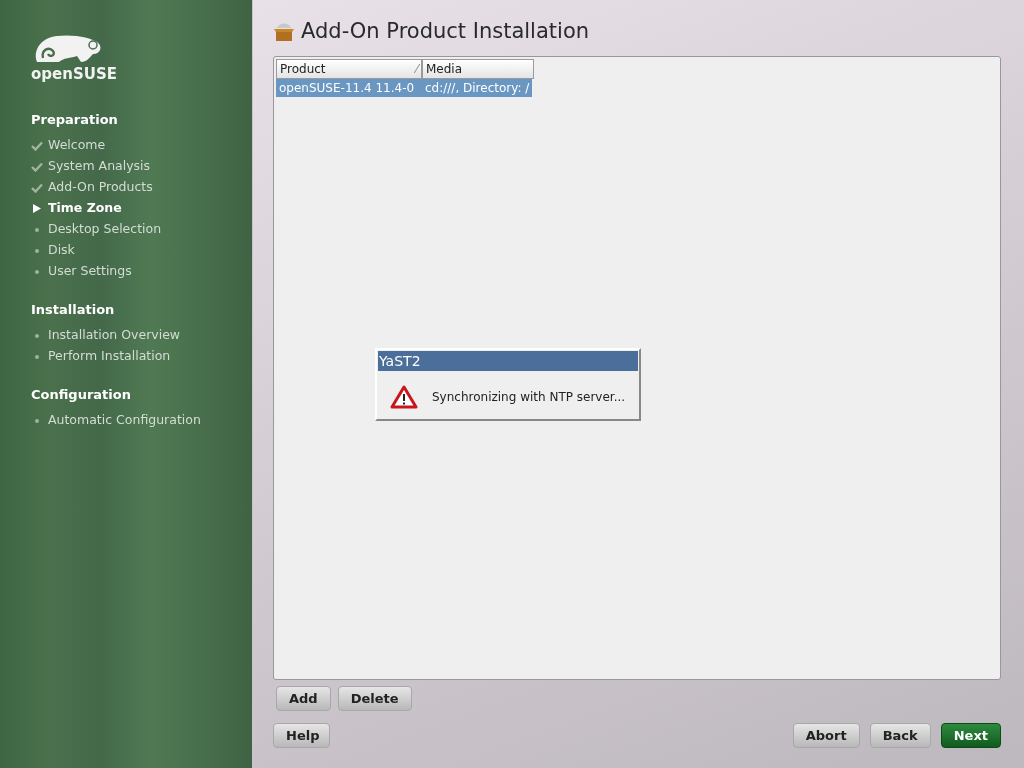  I want to click on section-heading: Preparation, so click(75, 120).